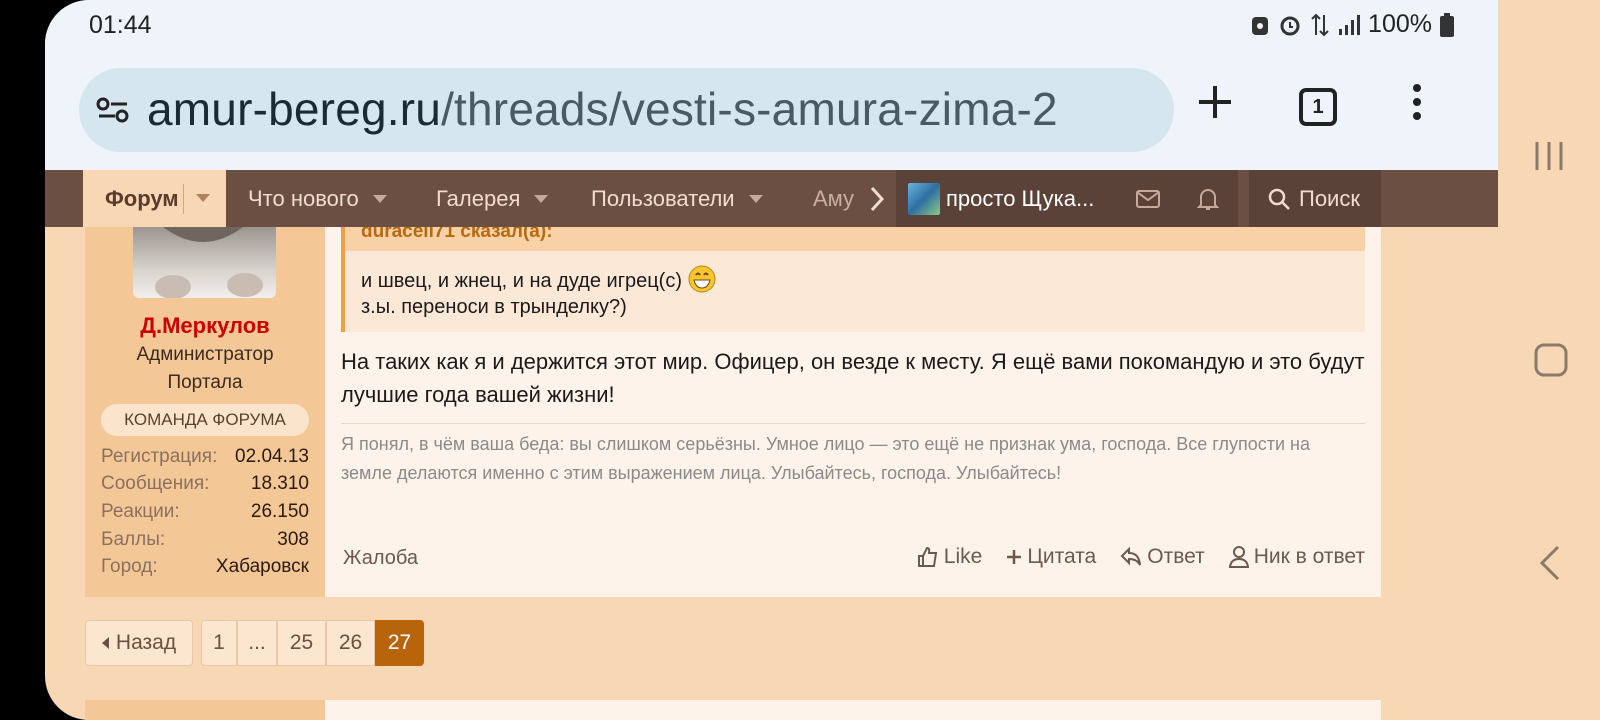  I want to click on like-button: Like, so click(950, 557).